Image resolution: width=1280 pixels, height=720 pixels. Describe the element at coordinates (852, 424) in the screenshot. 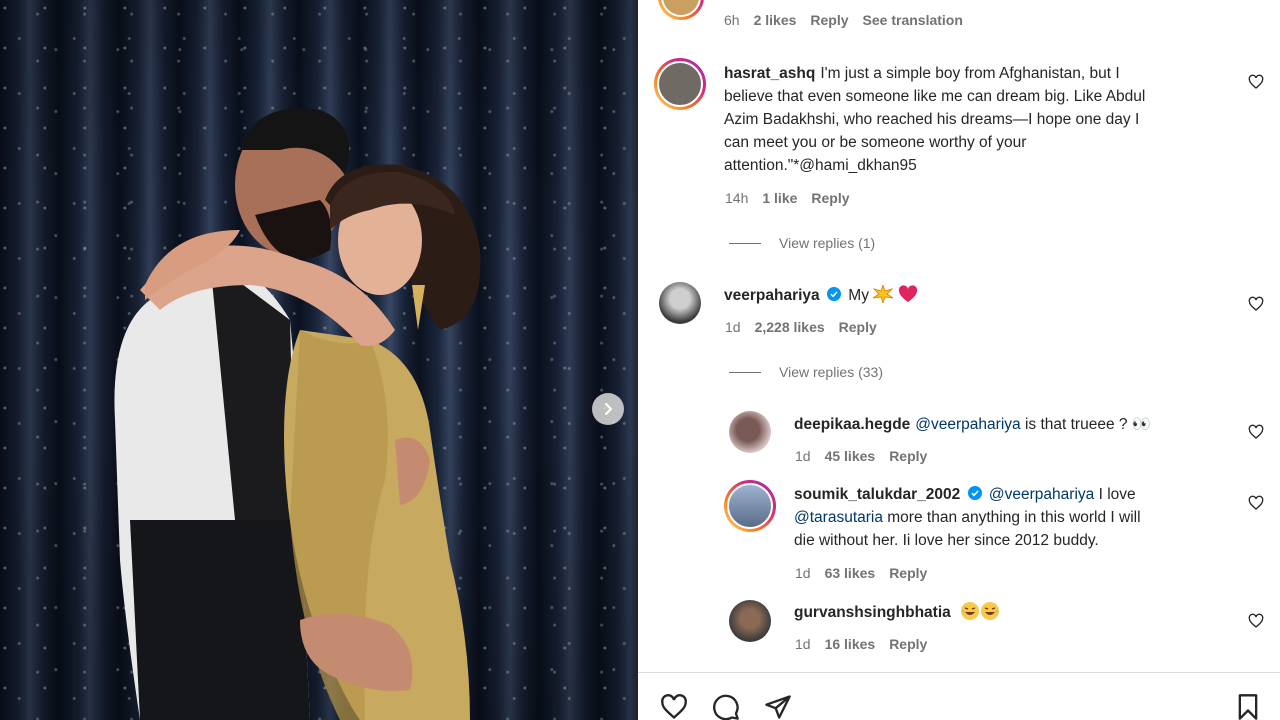

I see `comment-username: deepikaa.hegde` at that location.